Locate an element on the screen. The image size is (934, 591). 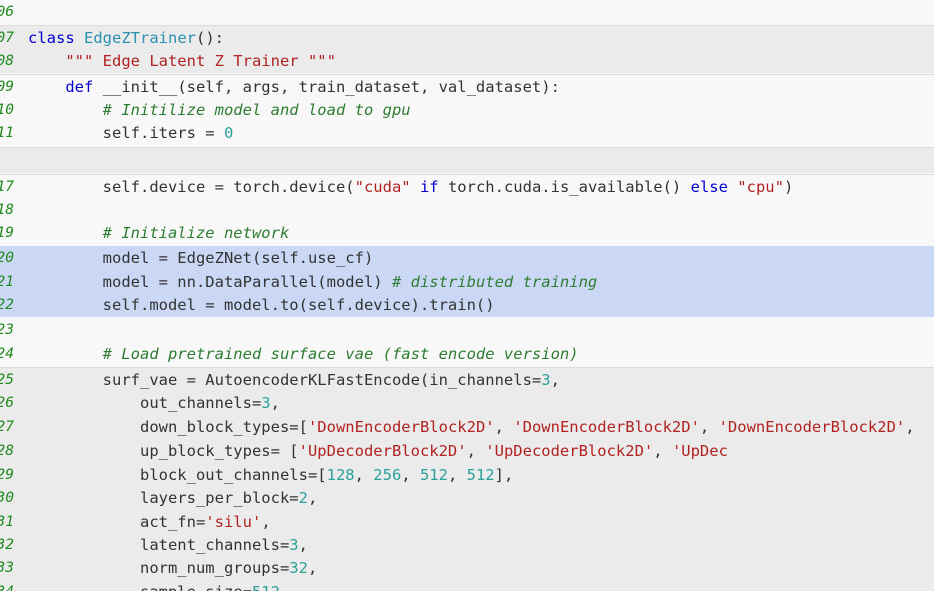
keyword-token: class is located at coordinates (51, 38).